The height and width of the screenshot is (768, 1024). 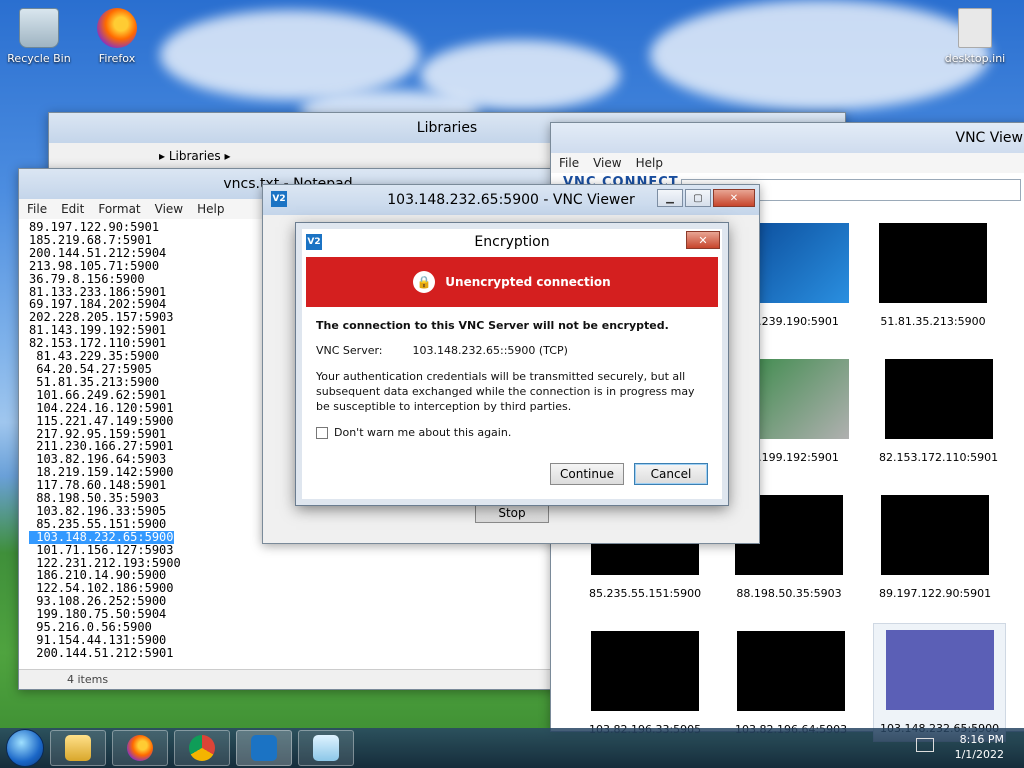 What do you see at coordinates (447, 128) in the screenshot?
I see `libraries-title: Libraries` at bounding box center [447, 128].